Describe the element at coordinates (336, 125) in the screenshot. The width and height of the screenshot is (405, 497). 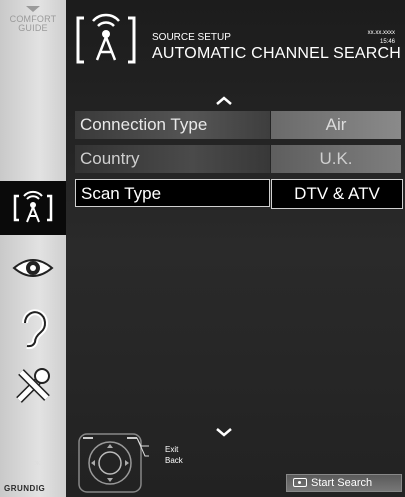
I see `row-value: Air` at that location.